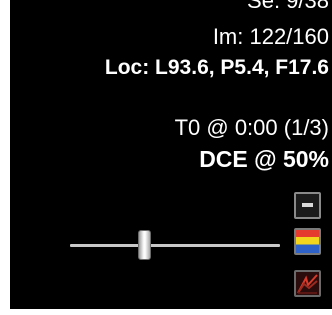 The width and height of the screenshot is (332, 315). What do you see at coordinates (307, 241) in the screenshot?
I see `colormap-button` at bounding box center [307, 241].